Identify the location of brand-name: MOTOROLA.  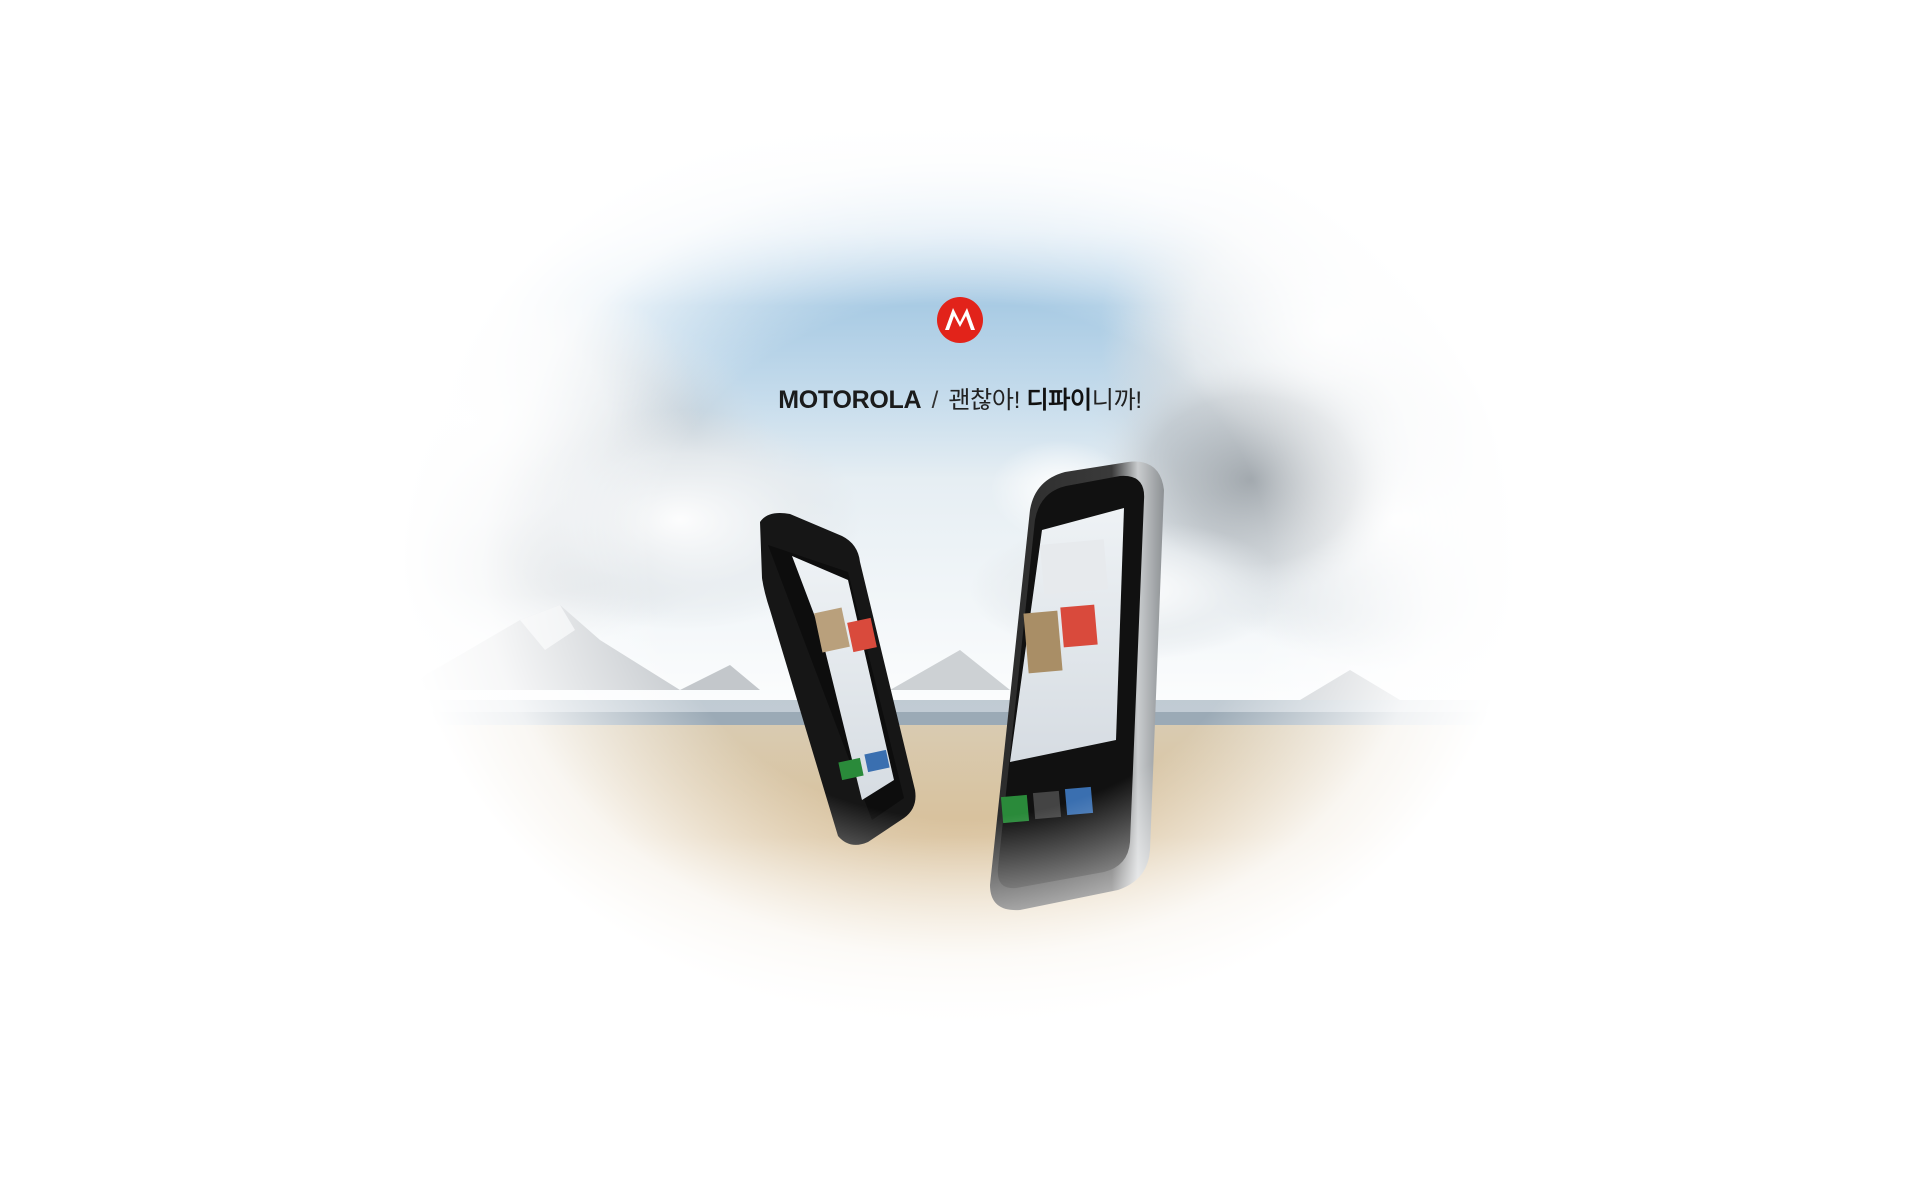
(850, 400).